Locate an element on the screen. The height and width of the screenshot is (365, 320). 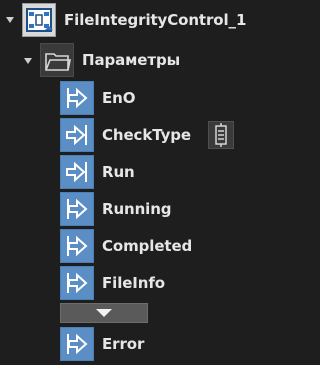
pin-label: FileInfo is located at coordinates (133, 283).